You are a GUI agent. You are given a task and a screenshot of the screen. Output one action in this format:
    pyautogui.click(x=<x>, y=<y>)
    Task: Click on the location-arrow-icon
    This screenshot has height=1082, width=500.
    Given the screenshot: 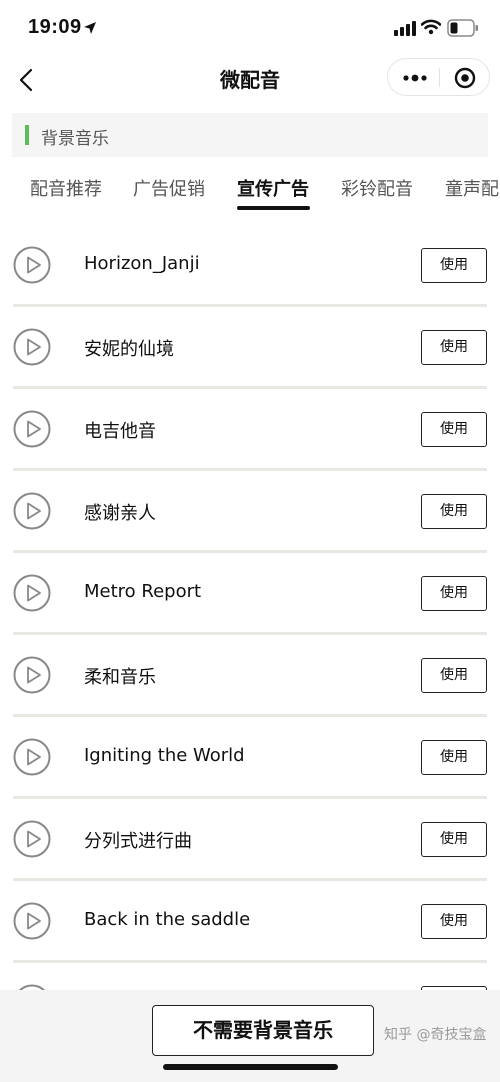 What is the action you would take?
    pyautogui.click(x=90, y=29)
    